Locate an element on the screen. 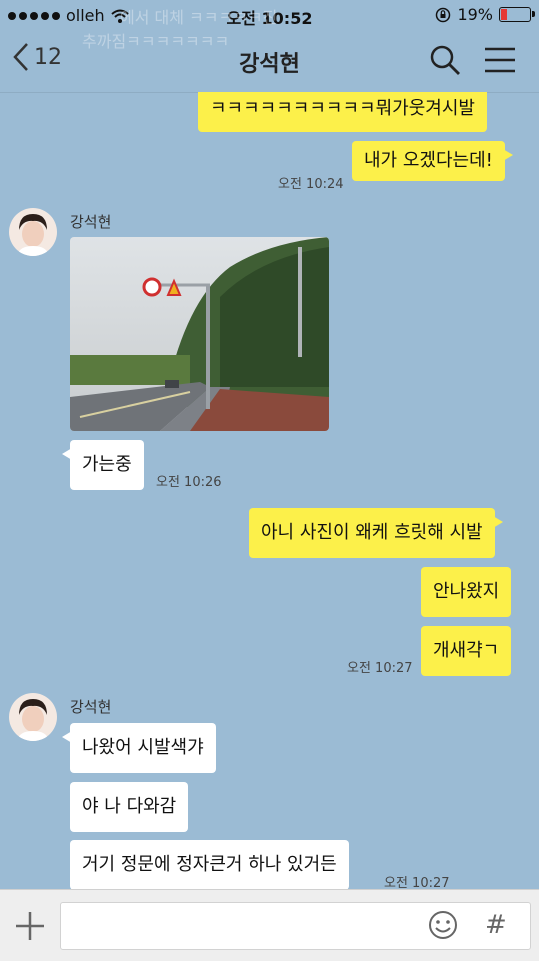 The height and width of the screenshot is (961, 539). status-bar: olleh 오전 10:52 19% is located at coordinates (269, 15).